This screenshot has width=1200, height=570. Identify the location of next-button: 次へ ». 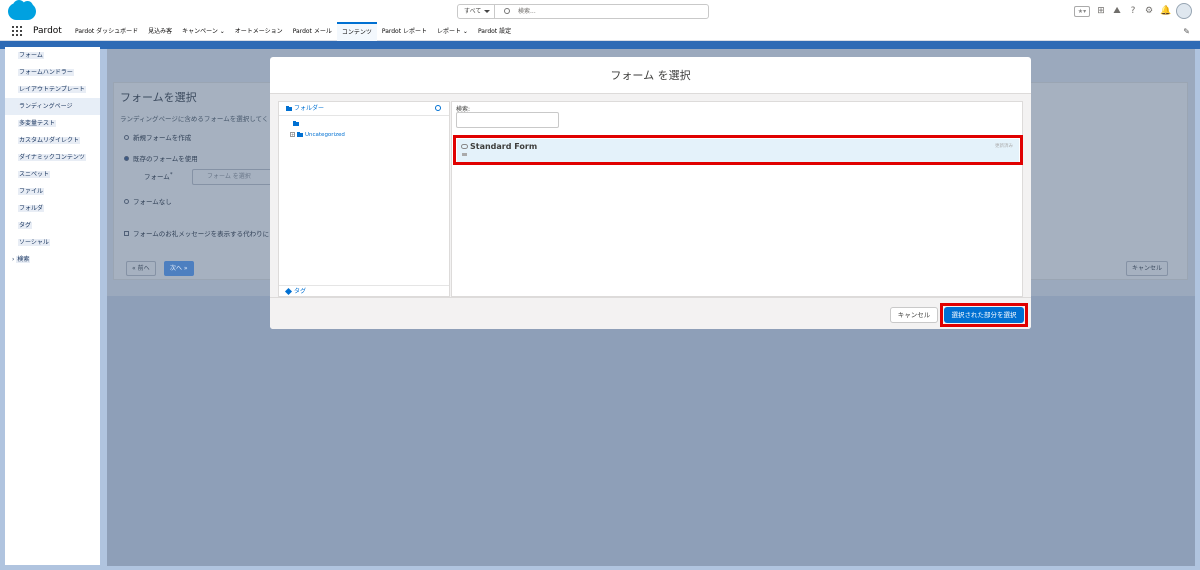
(179, 268).